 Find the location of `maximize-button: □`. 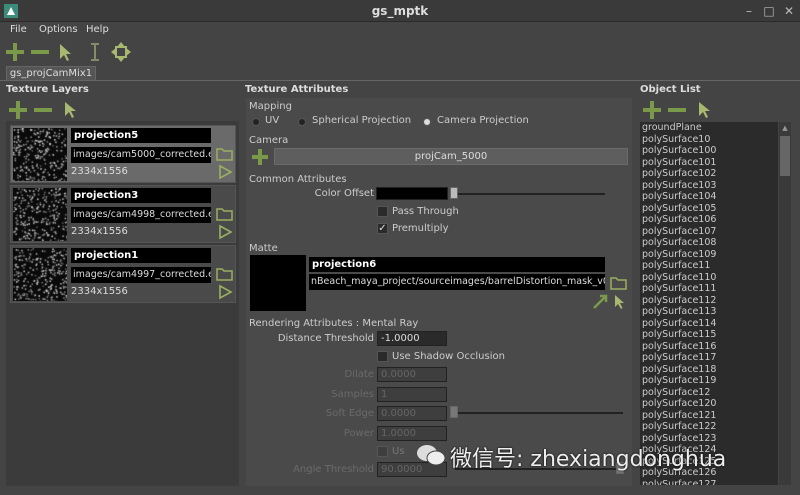

maximize-button: □ is located at coordinates (769, 11).